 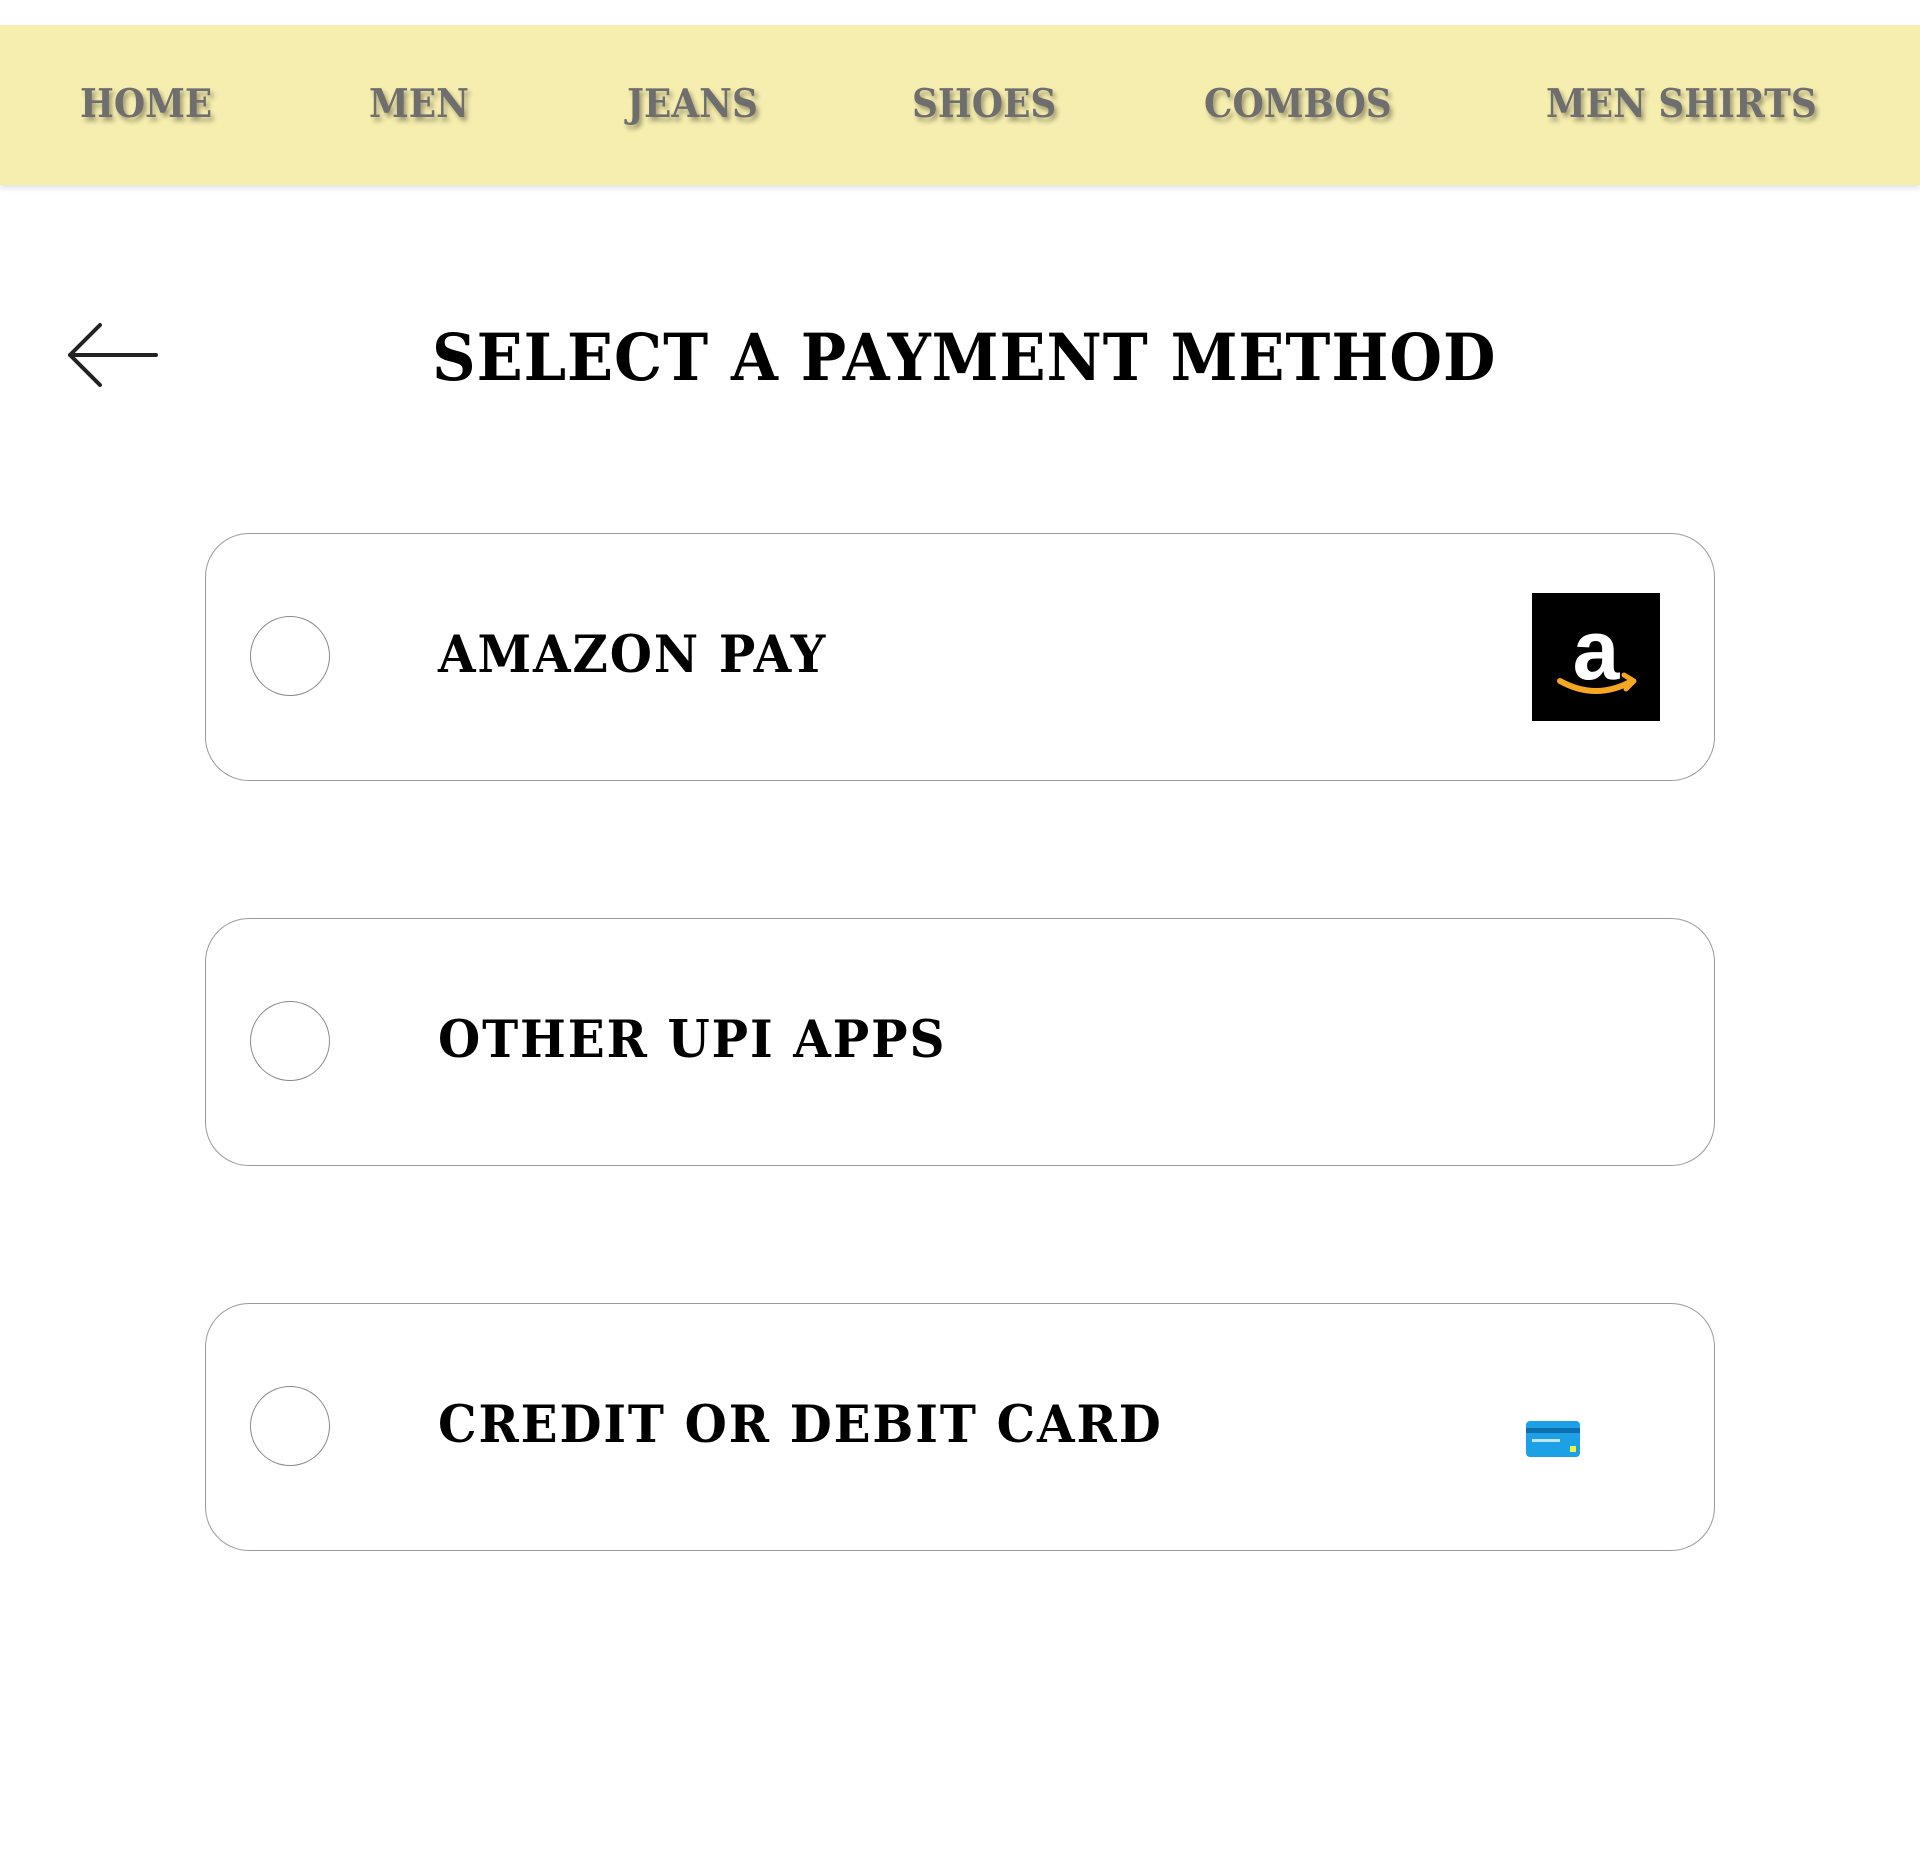 I want to click on option-label: AMAZON PAY, so click(x=633, y=655).